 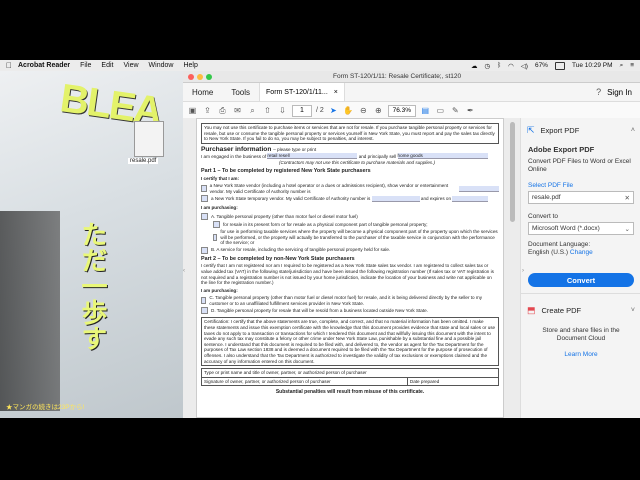 What do you see at coordinates (580, 130) in the screenshot?
I see `export-pdf-header: ⇱ Export PDF ˄` at bounding box center [580, 130].